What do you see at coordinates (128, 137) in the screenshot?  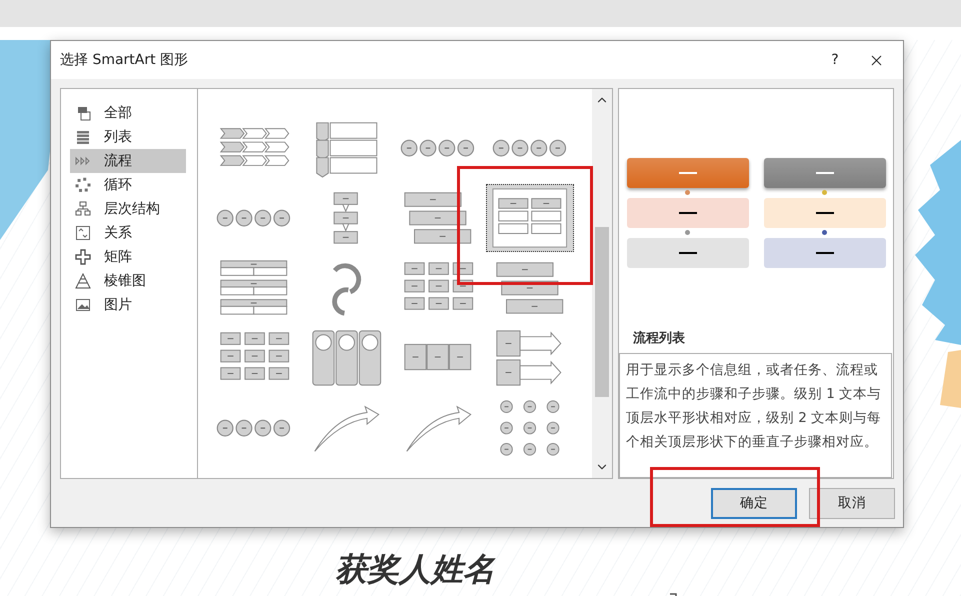 I see `category-item: 列表` at bounding box center [128, 137].